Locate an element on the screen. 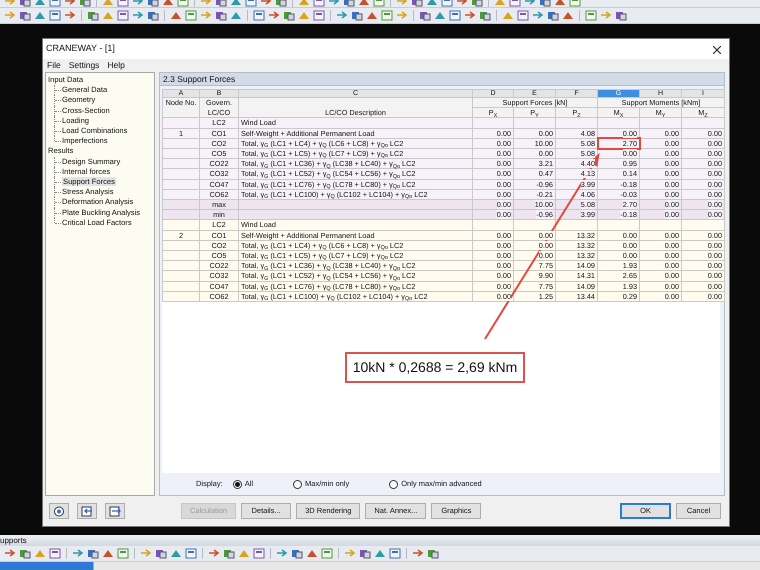  annotation-callout: 10kN * 0,2688 = 2,69 kNm is located at coordinates (435, 367).